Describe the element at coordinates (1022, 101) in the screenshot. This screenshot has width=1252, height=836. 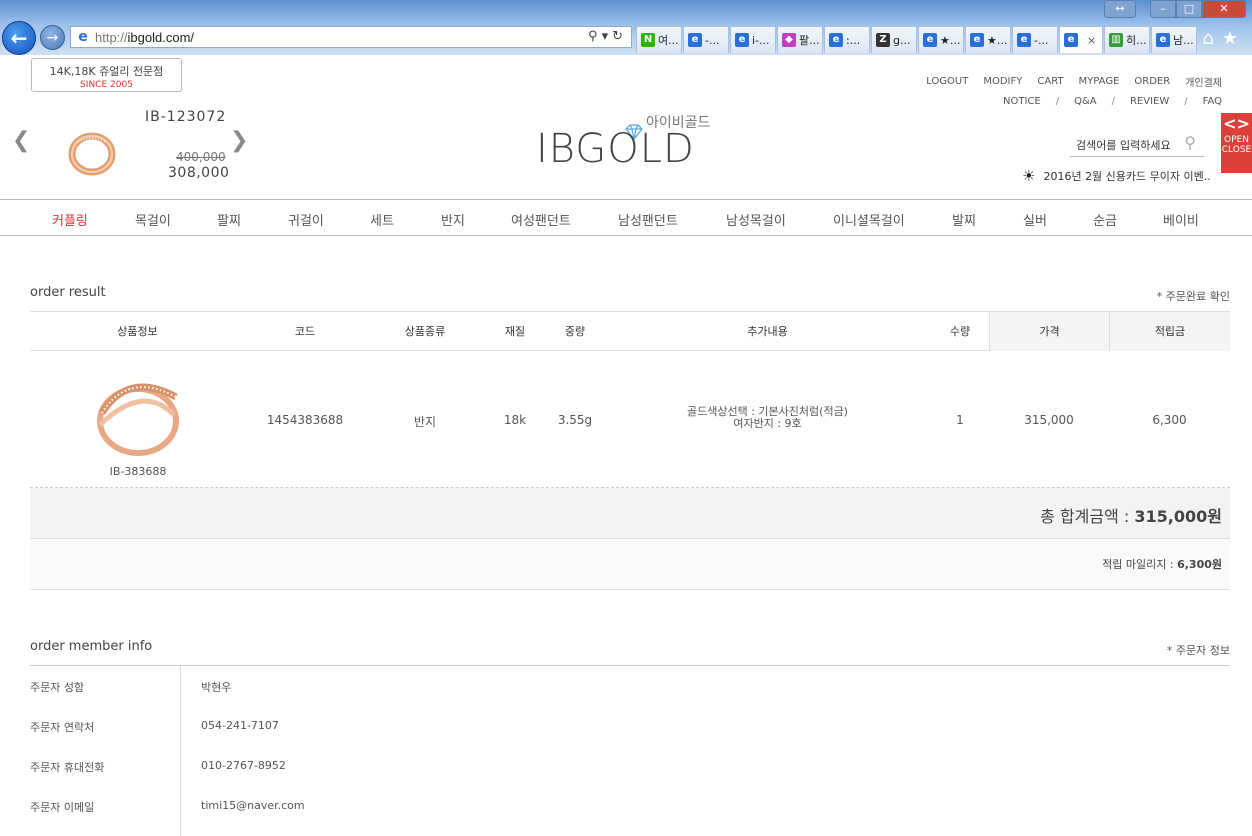
I see `top-menu-link: NOTICE` at that location.